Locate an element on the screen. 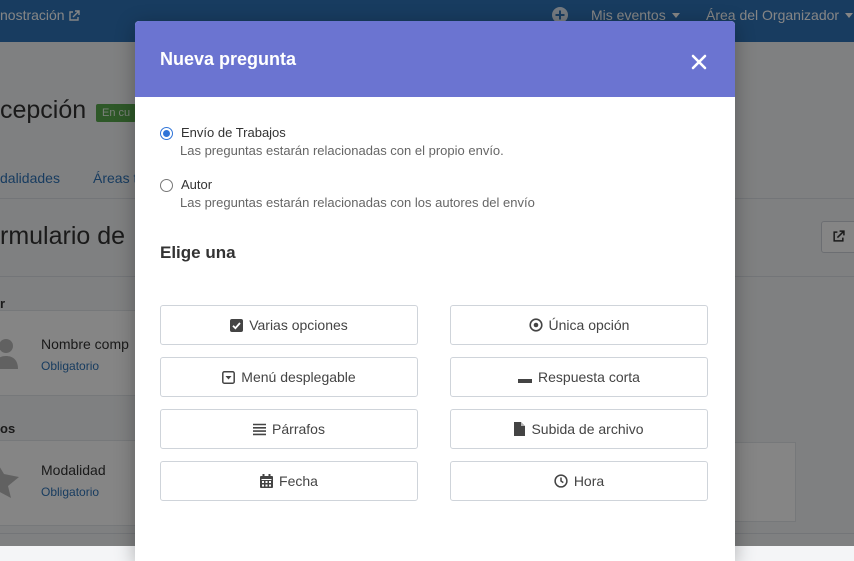 The image size is (854, 561). file-icon is located at coordinates (520, 429).